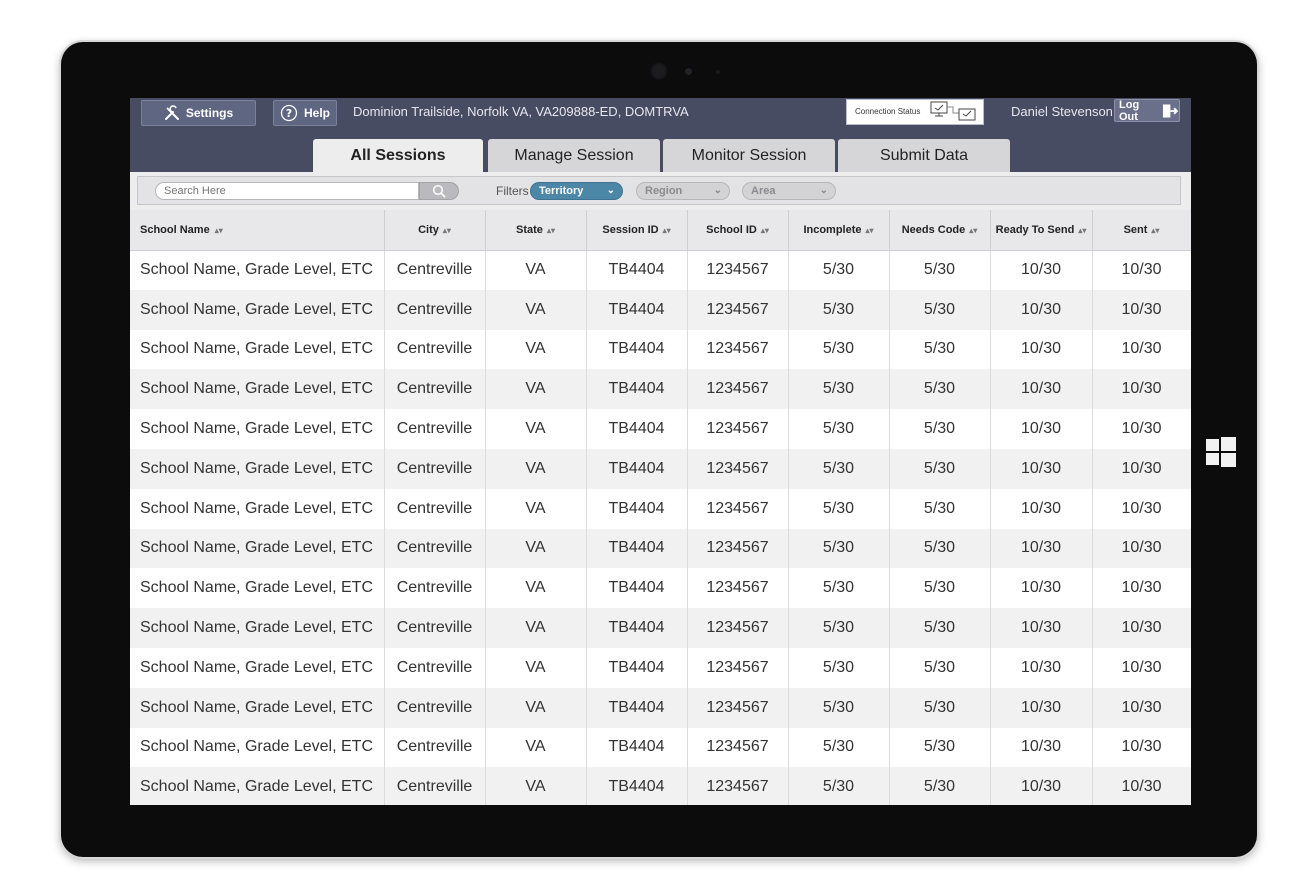 The width and height of the screenshot is (1314, 885). What do you see at coordinates (398, 155) in the screenshot?
I see `tab-all-sessions: All Sessions` at bounding box center [398, 155].